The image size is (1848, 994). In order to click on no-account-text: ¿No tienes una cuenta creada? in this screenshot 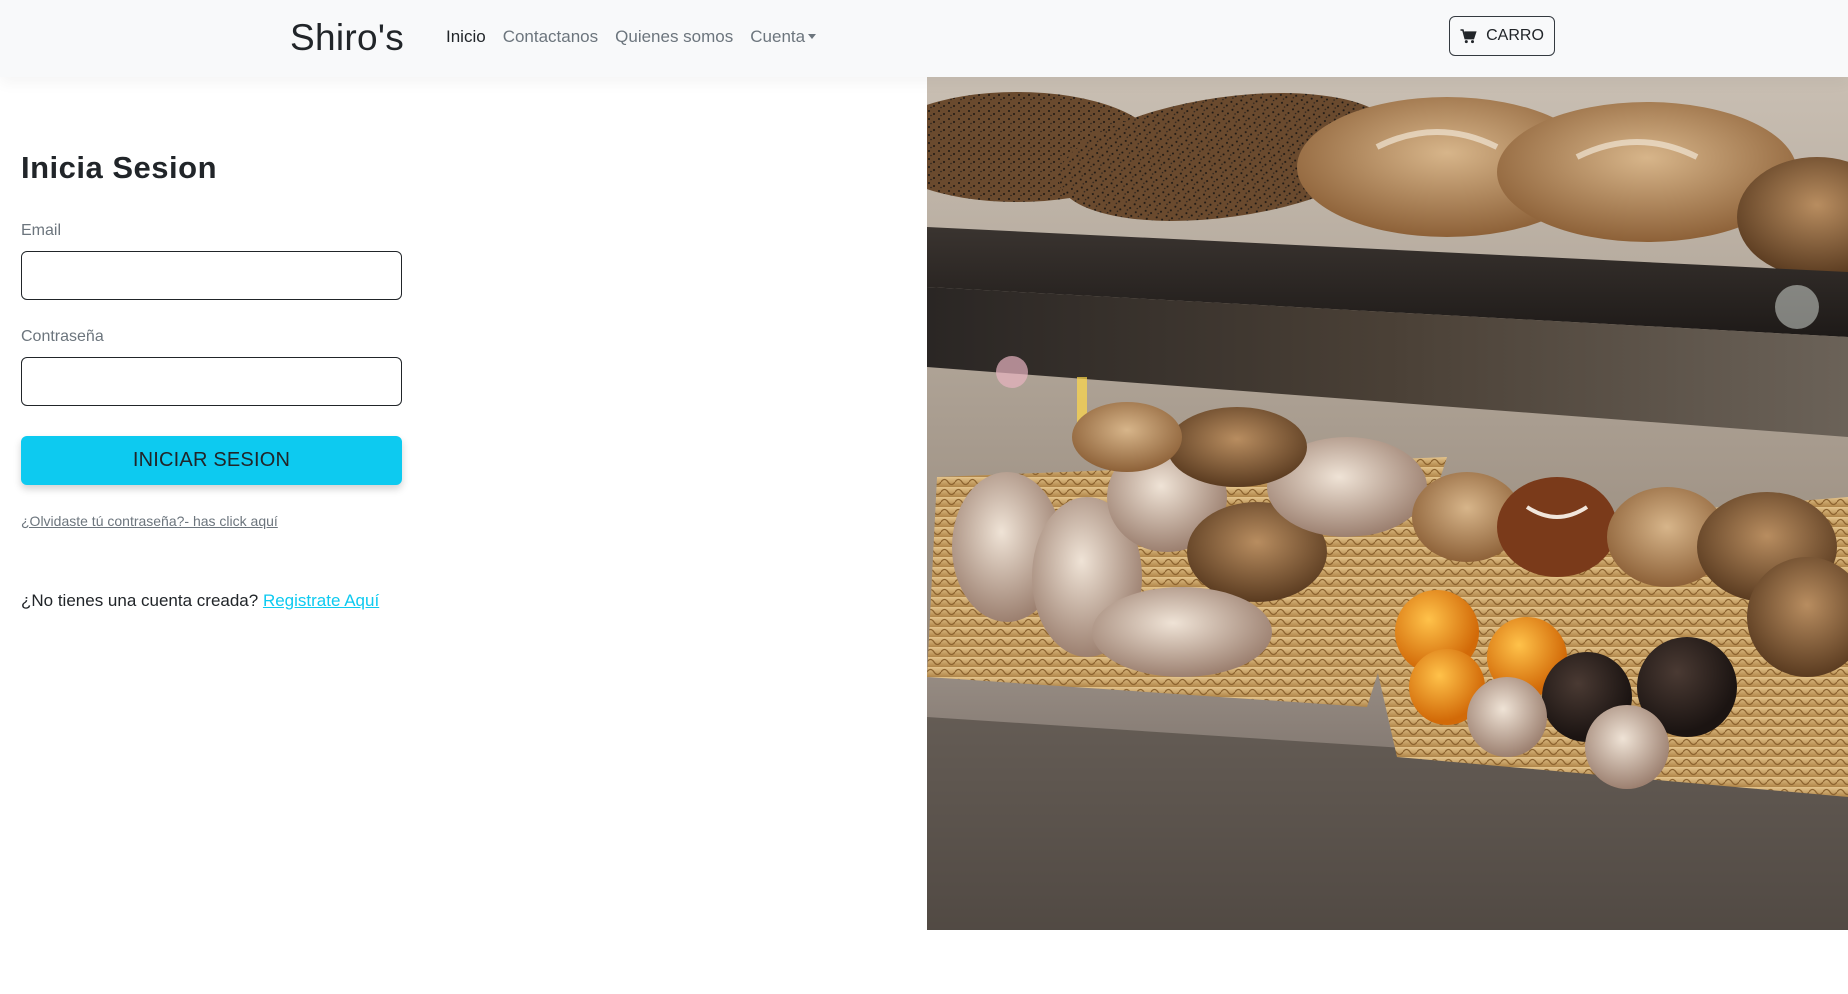, I will do `click(140, 600)`.